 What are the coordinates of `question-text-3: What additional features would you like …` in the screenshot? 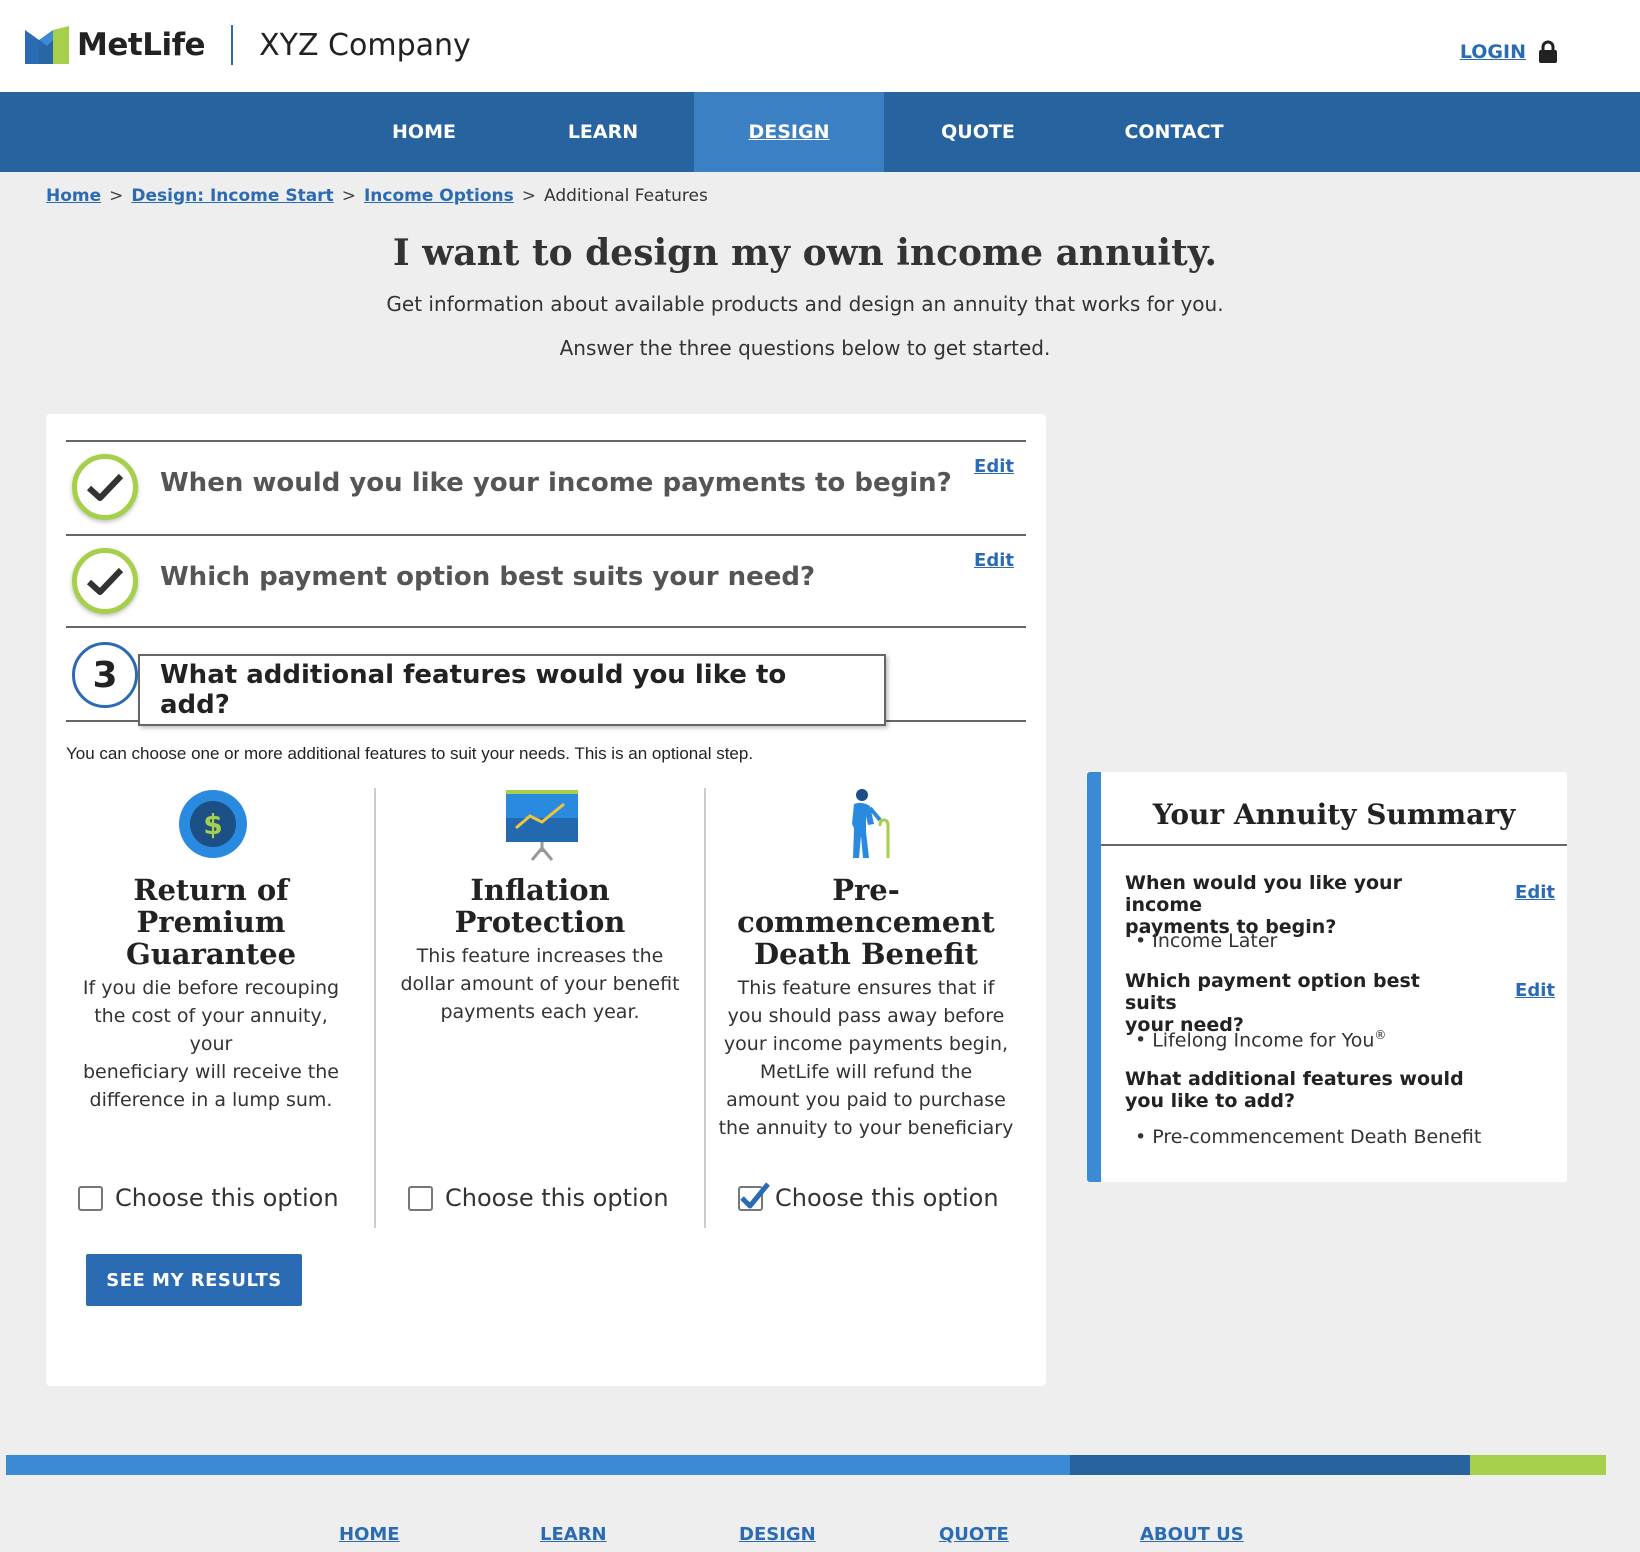 It's located at (512, 690).